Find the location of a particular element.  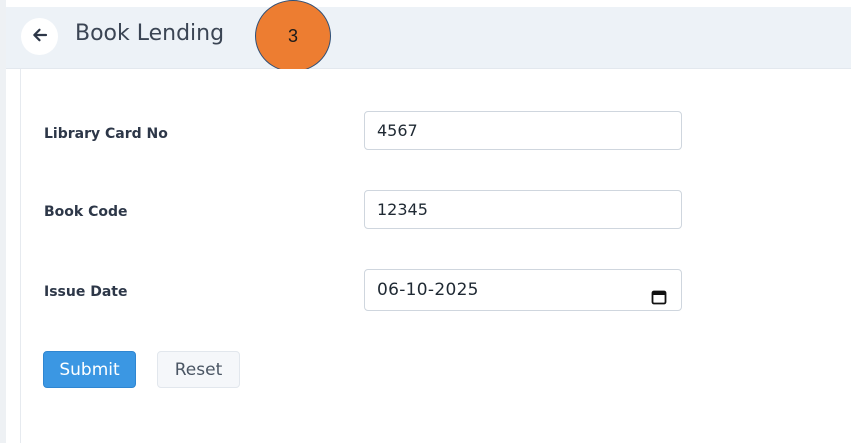

submit-button: Submit is located at coordinates (89, 369).